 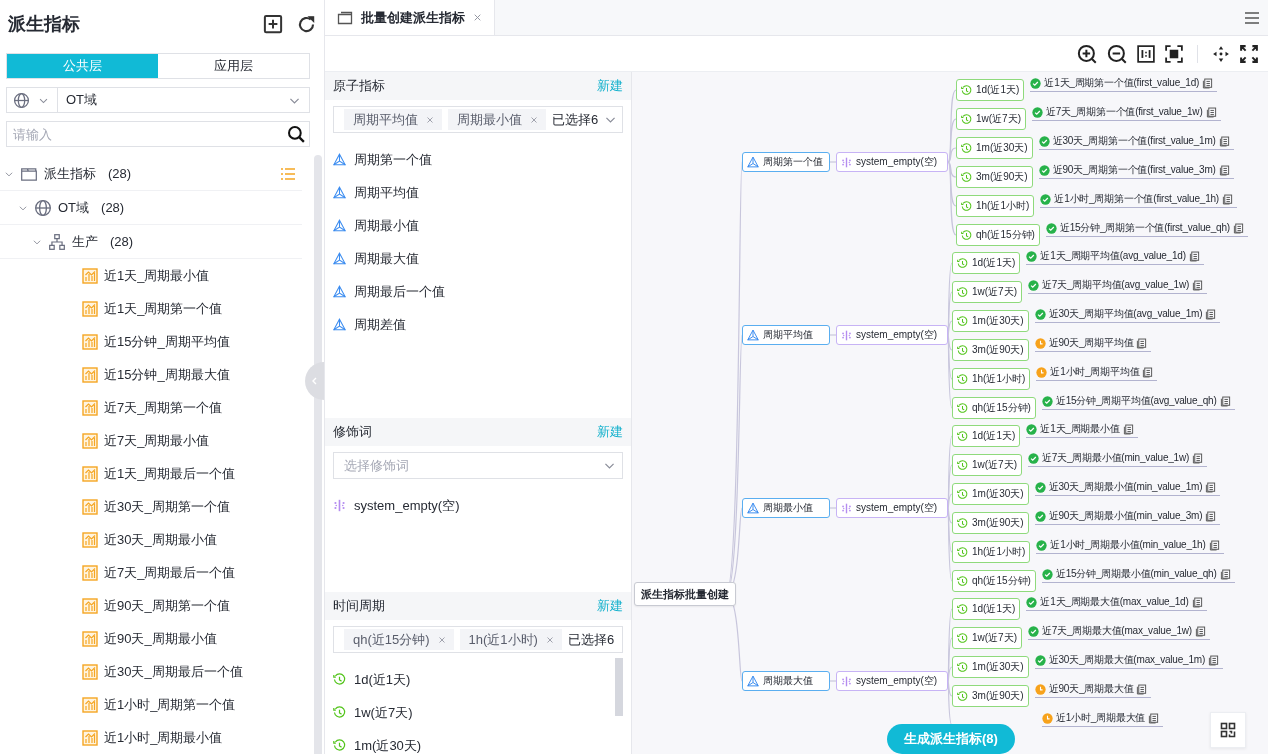 I want to click on tree-item: 近1小时_周期第一个值, so click(x=151, y=704).